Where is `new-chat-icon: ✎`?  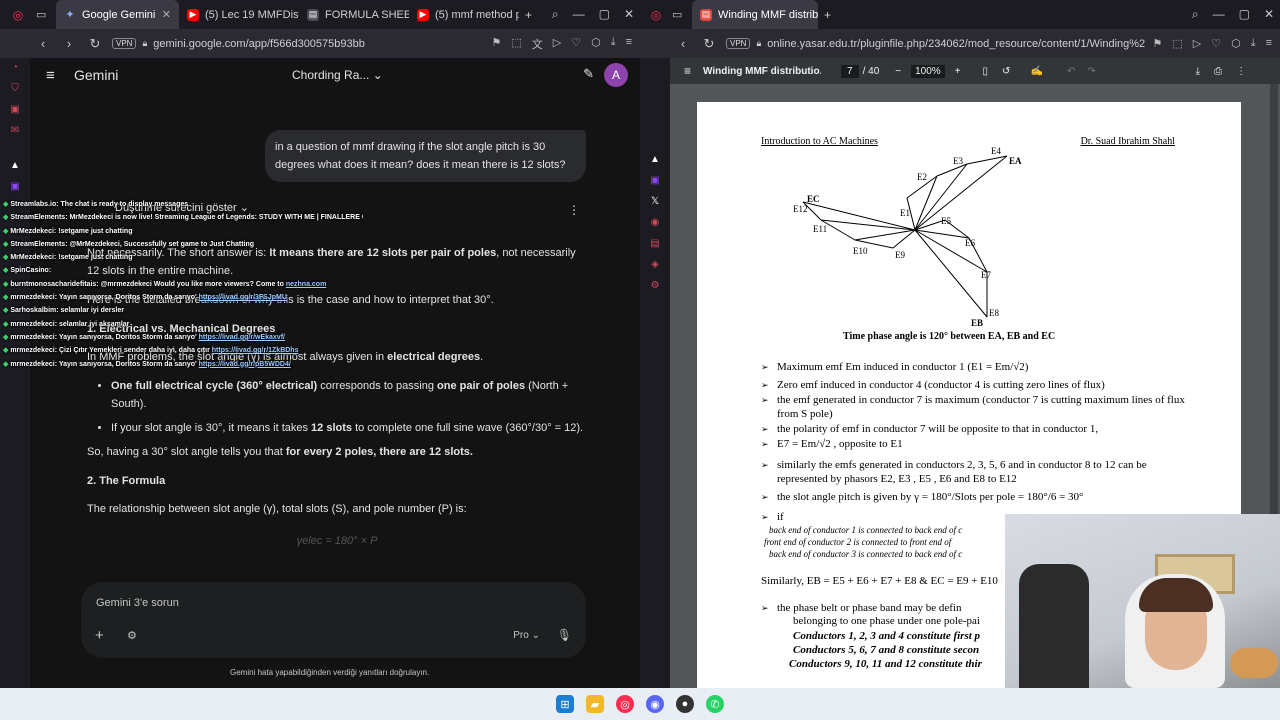
new-chat-icon: ✎ is located at coordinates (588, 74).